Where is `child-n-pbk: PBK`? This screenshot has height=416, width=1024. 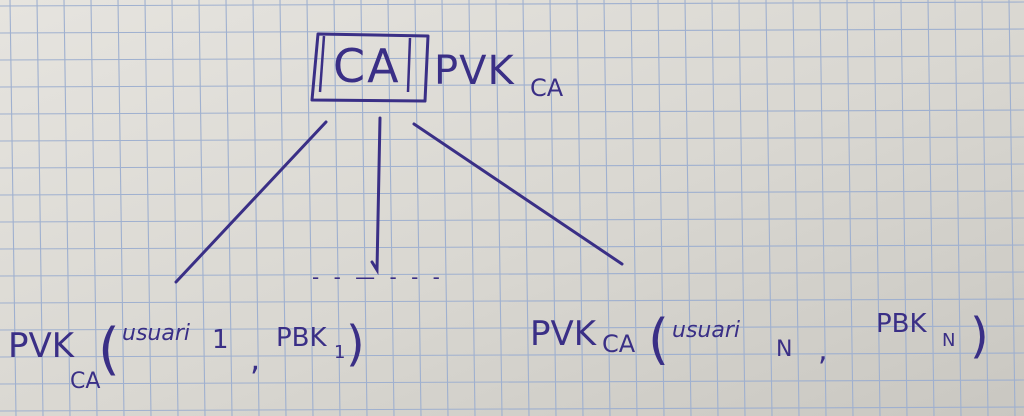 child-n-pbk: PBK is located at coordinates (902, 324).